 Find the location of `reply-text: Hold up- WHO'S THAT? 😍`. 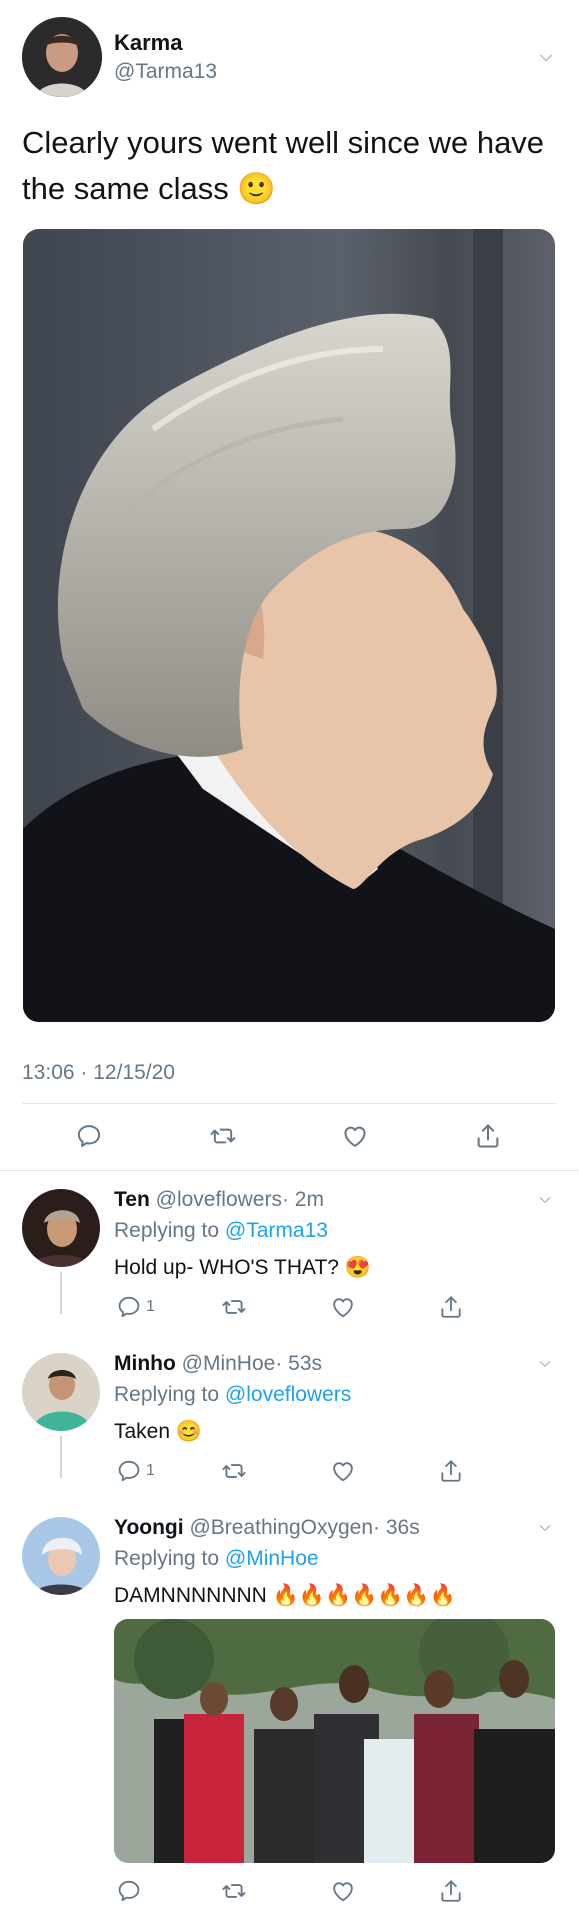

reply-text: Hold up- WHO'S THAT? 😍 is located at coordinates (242, 1268).